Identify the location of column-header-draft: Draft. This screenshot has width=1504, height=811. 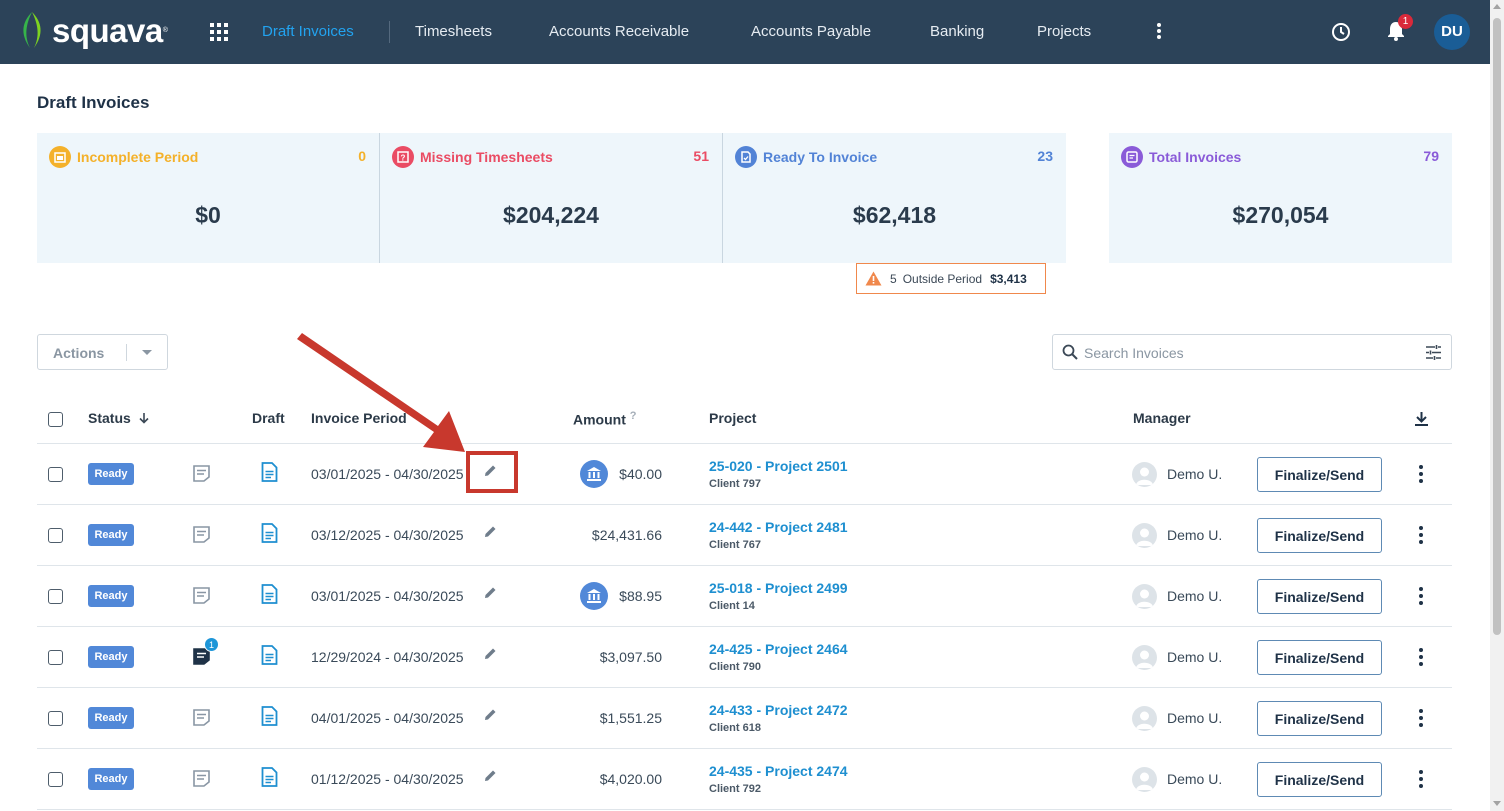
(268, 418).